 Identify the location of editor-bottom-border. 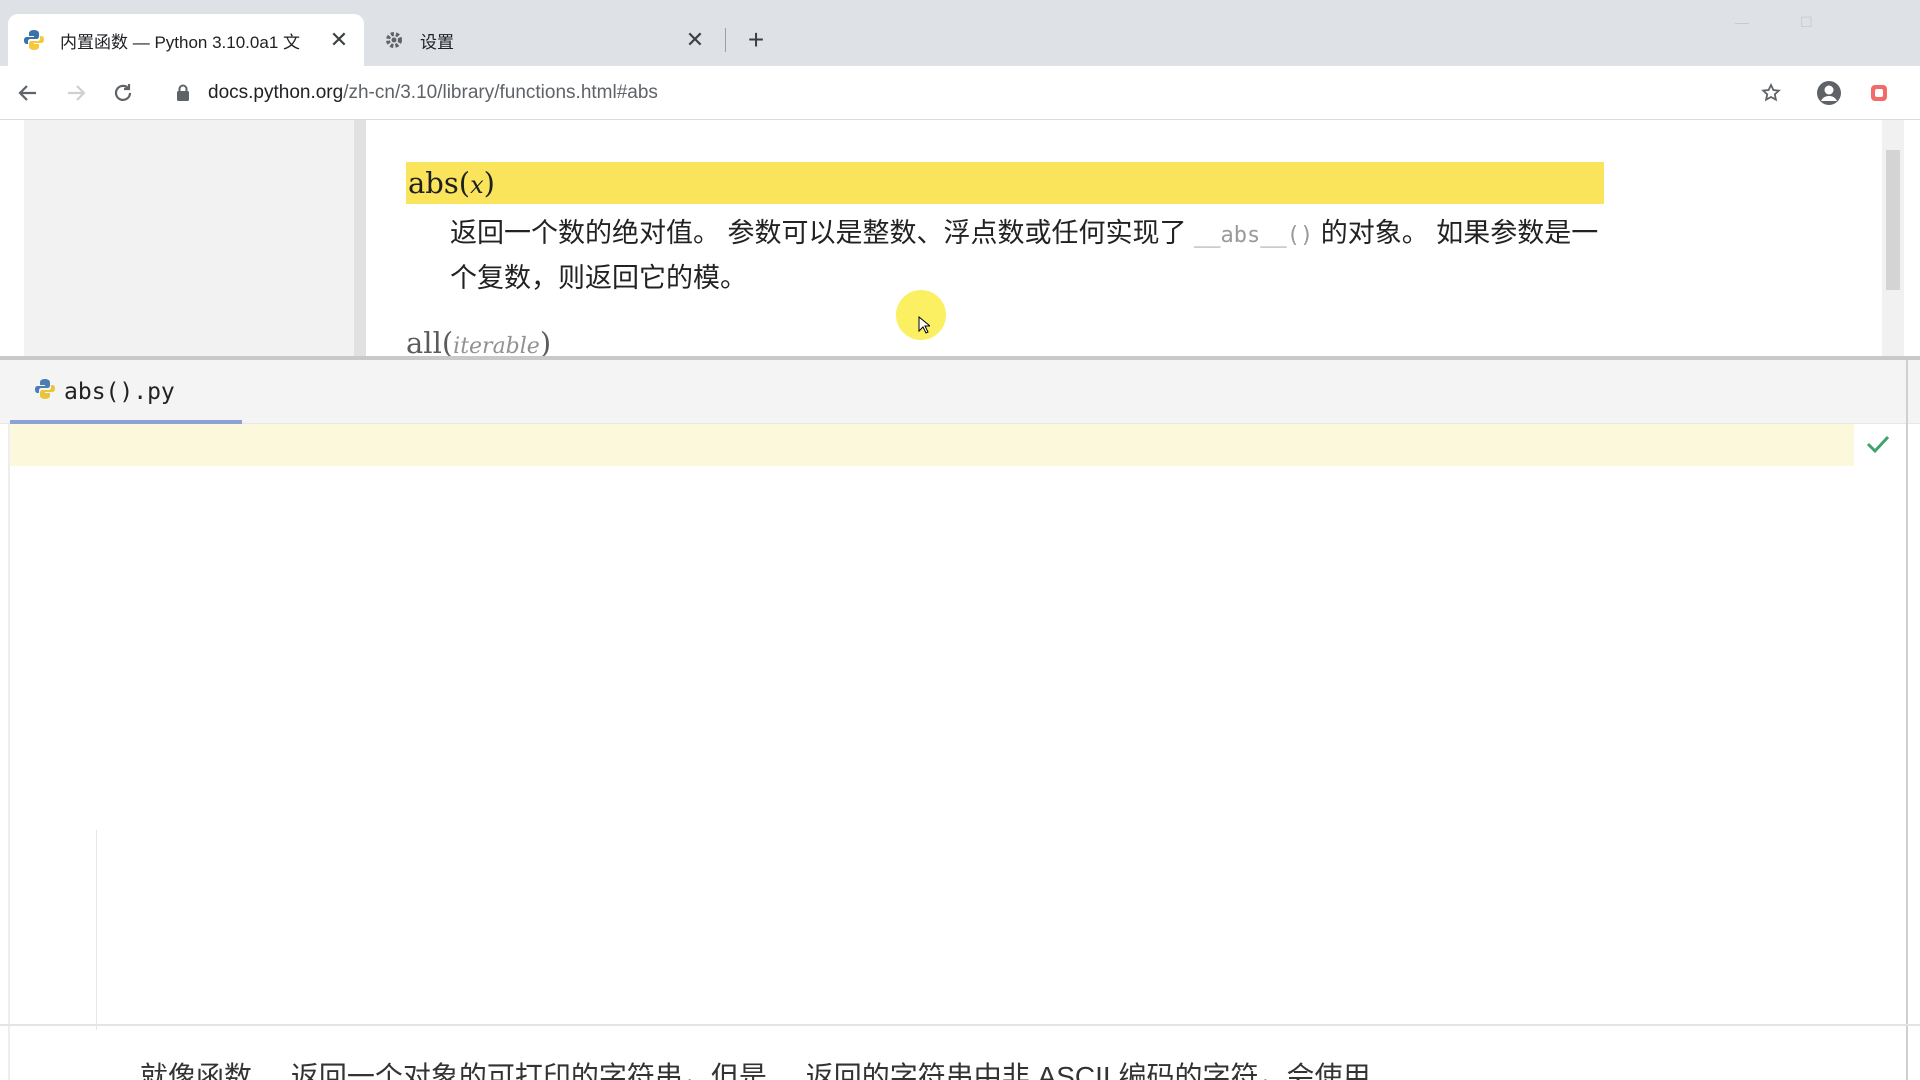
(960, 1025).